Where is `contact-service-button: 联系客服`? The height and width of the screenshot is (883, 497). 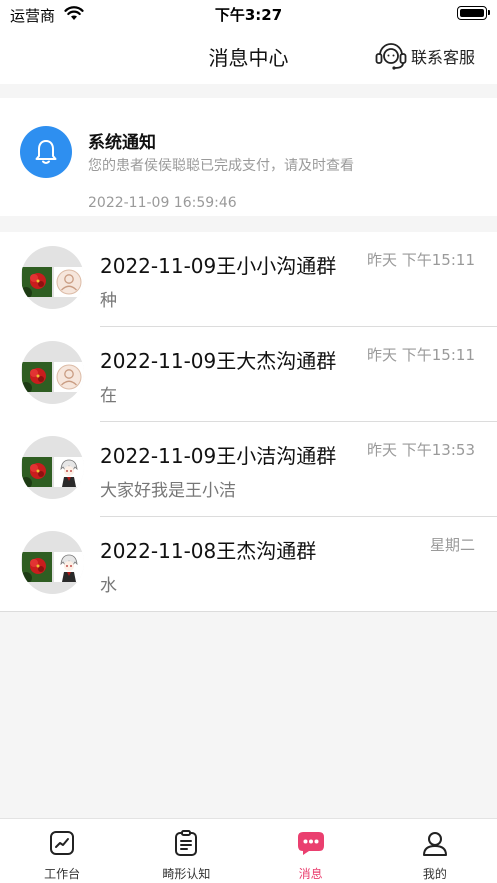 contact-service-button: 联系客服 is located at coordinates (424, 56).